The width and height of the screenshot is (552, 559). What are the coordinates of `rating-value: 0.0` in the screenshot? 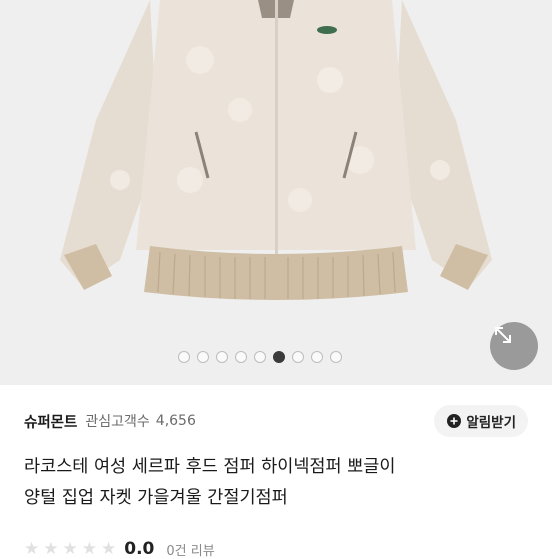 It's located at (139, 549).